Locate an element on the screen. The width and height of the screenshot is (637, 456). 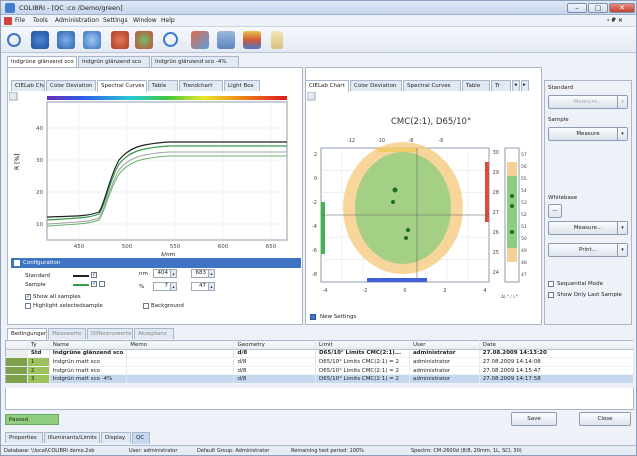
standard-checkbox: ✓ is located at coordinates (94, 275).